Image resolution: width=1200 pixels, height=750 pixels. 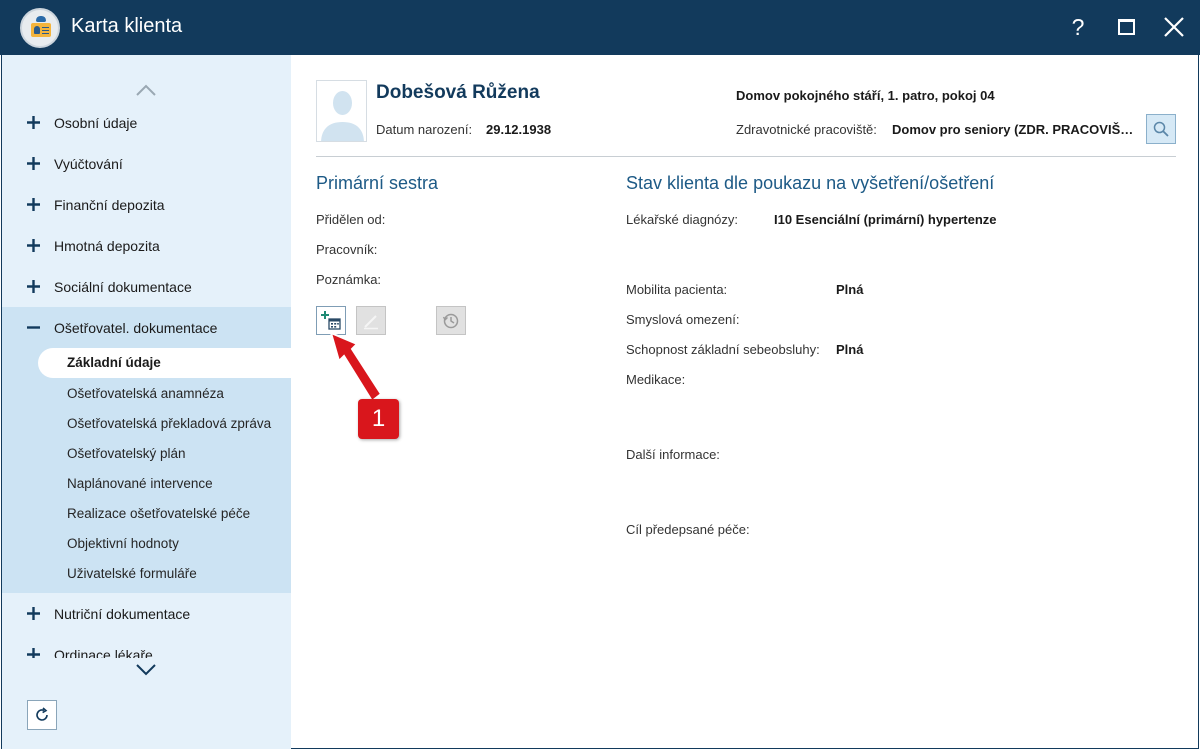 I want to click on annotation-badge: 1, so click(x=378, y=419).